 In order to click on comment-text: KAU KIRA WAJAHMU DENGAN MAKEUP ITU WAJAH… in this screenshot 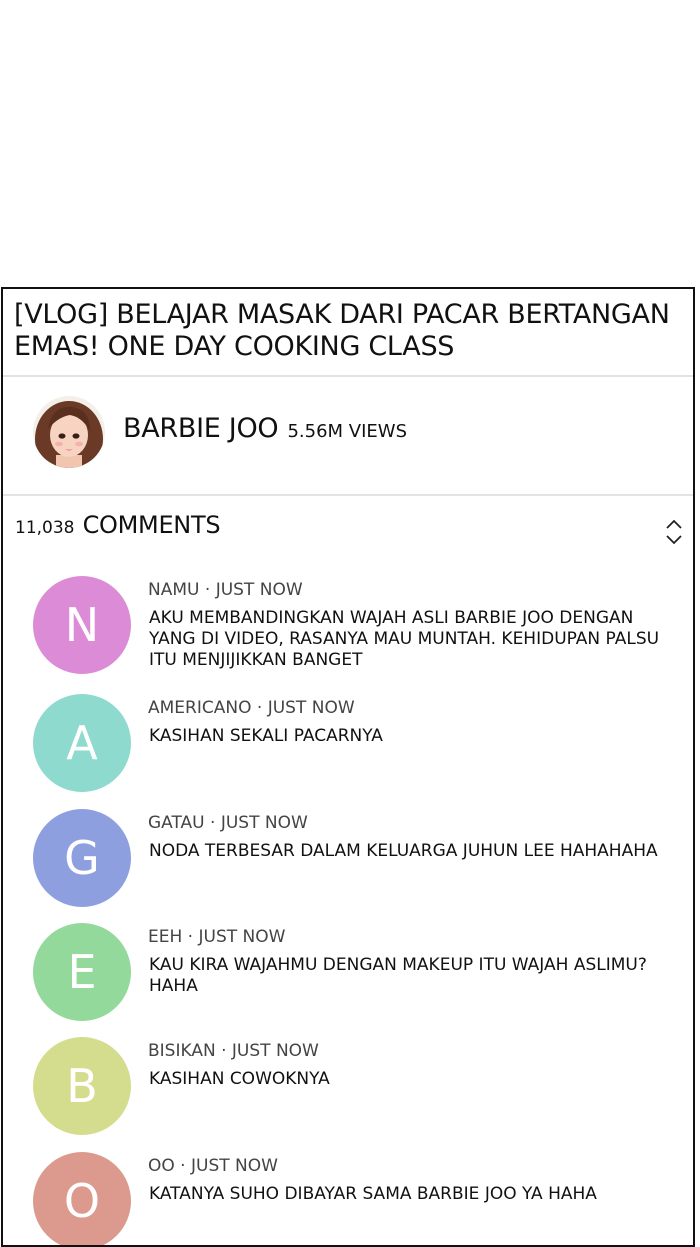, I will do `click(398, 975)`.